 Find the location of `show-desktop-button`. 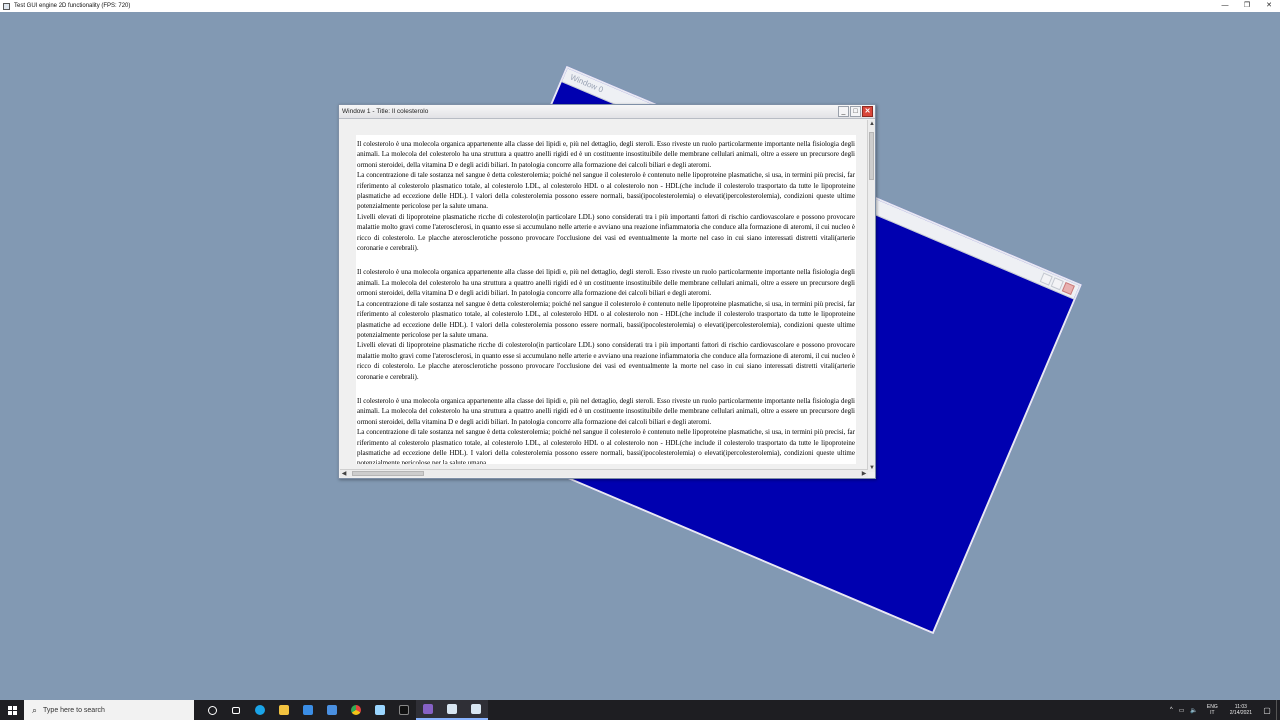

show-desktop-button is located at coordinates (1278, 710).